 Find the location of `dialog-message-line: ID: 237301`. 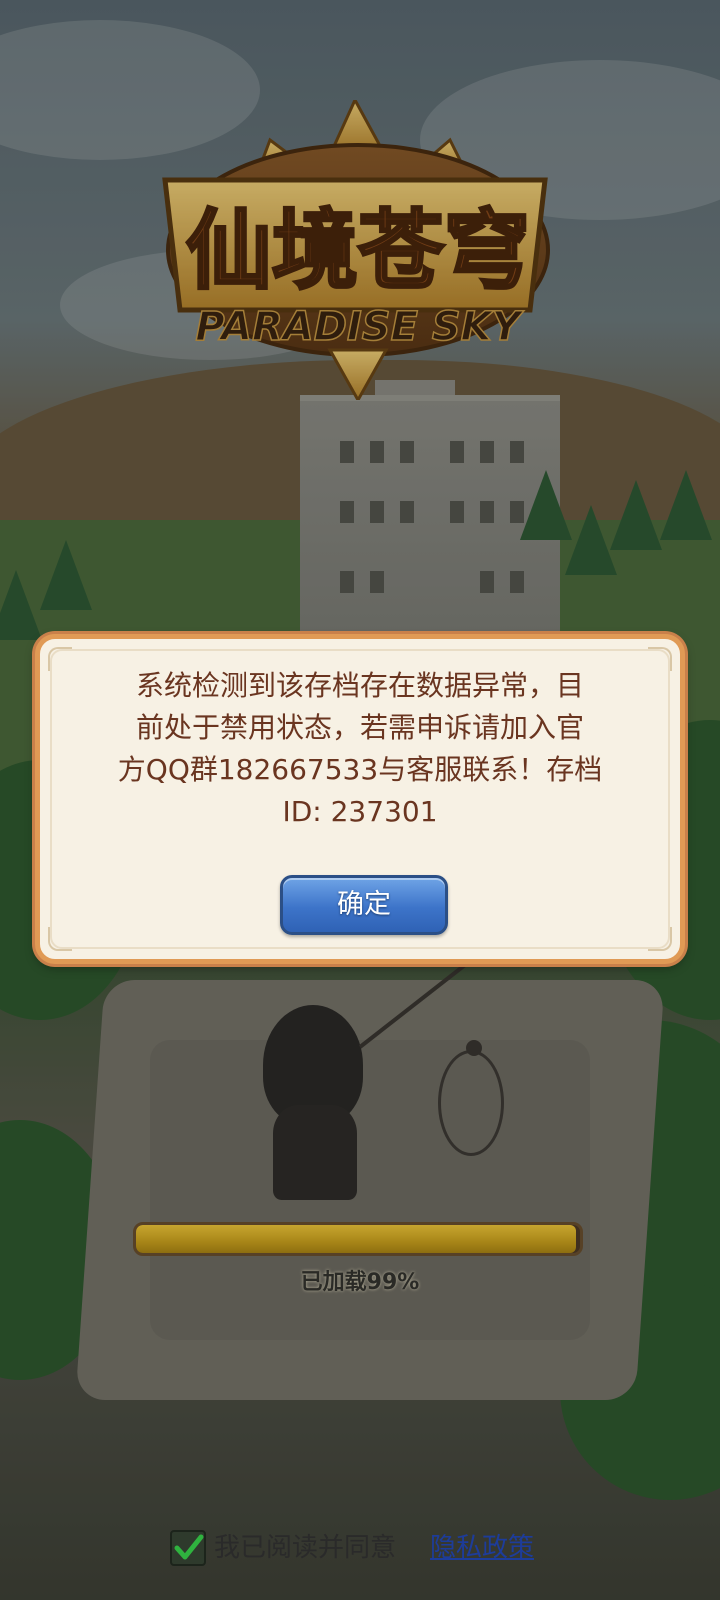

dialog-message-line: ID: 237301 is located at coordinates (360, 811).